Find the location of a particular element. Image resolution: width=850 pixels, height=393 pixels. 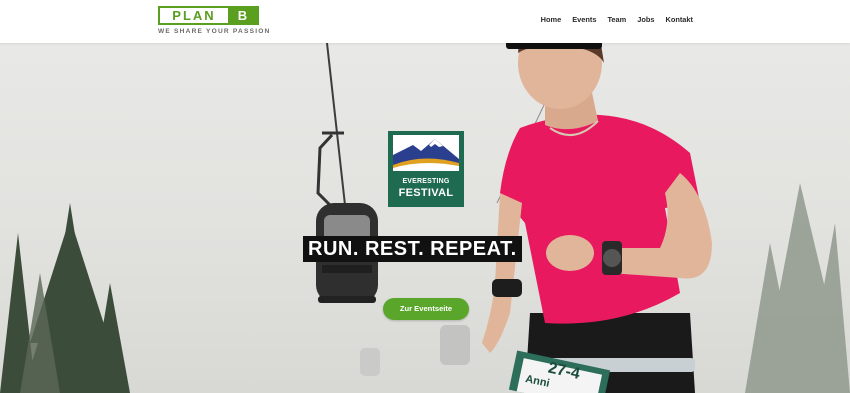

everesting-festival-logo: EVERESTING FESTIVAL is located at coordinates (426, 169).